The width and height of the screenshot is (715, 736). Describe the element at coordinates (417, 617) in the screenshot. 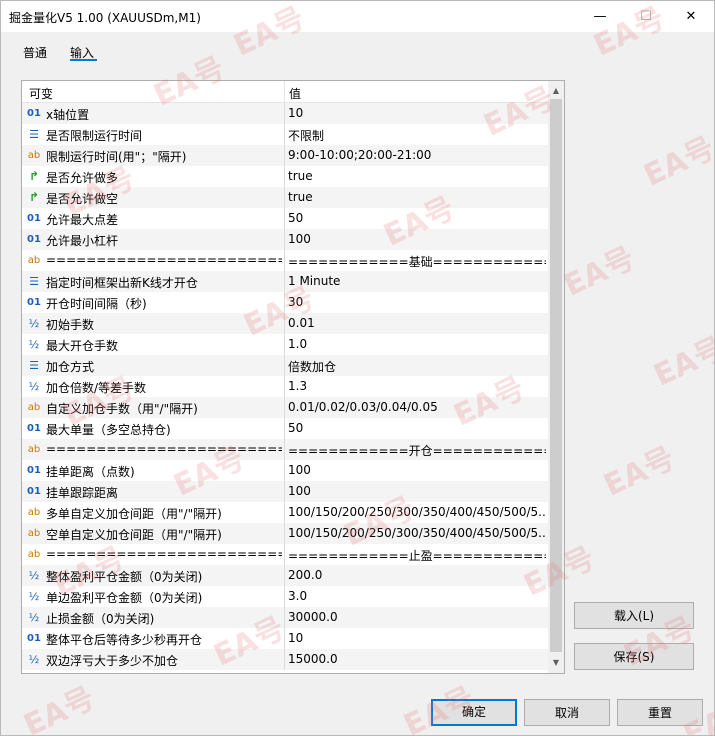

I see `parameter-value: 30000.0` at that location.